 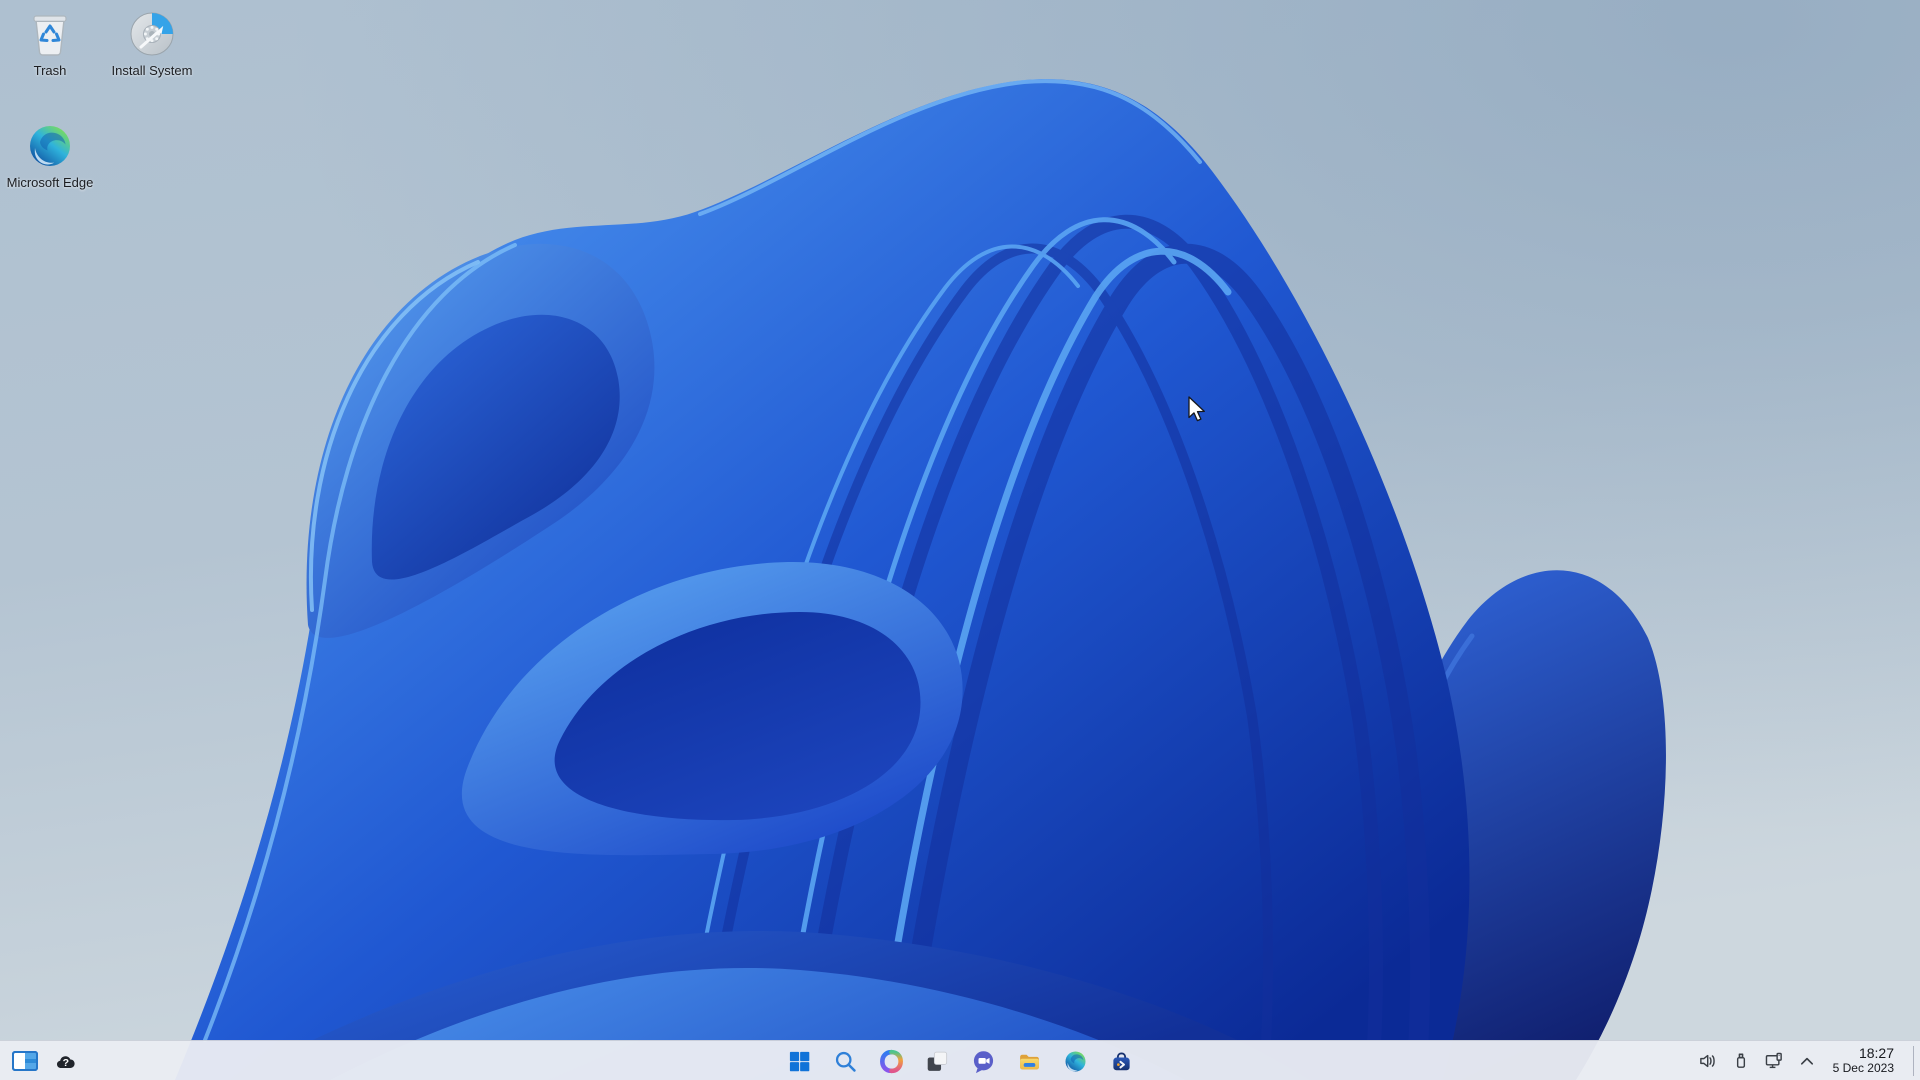 What do you see at coordinates (152, 34) in the screenshot?
I see `installer-disc-icon` at bounding box center [152, 34].